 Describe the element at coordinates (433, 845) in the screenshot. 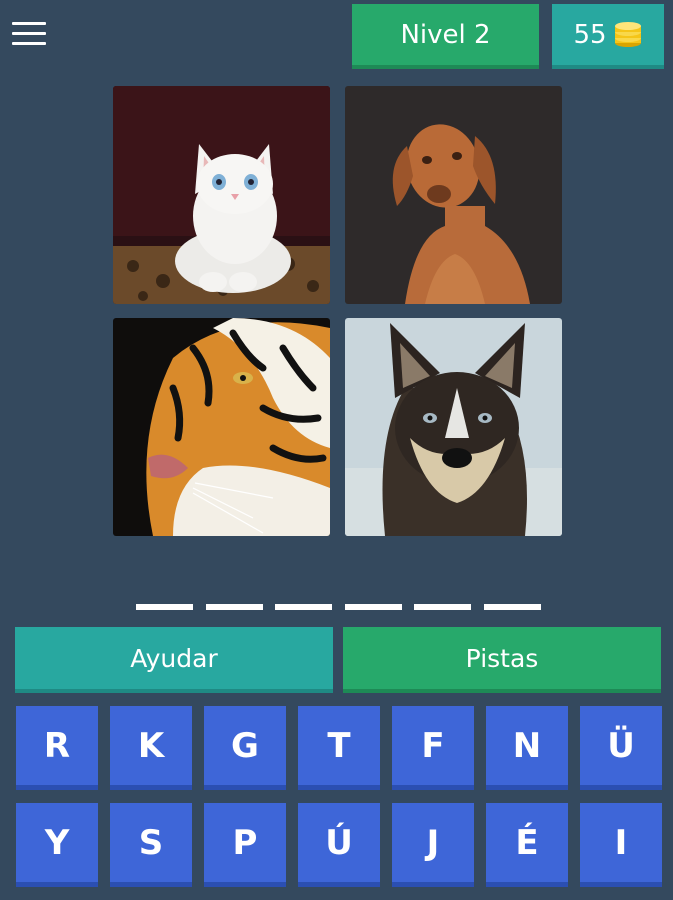

I see `letter-key: J` at that location.